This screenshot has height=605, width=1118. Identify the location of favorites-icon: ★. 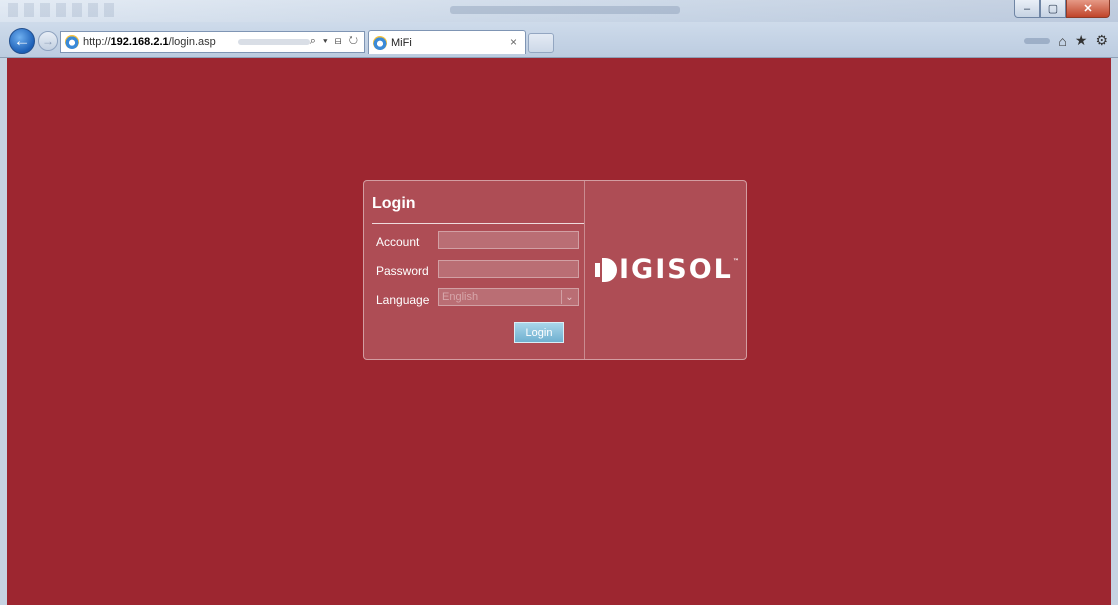
(1081, 40).